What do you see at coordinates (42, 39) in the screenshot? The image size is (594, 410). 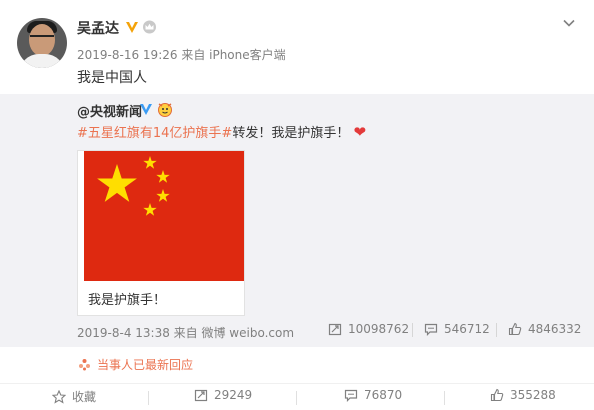 I see `avatar-glasses` at bounding box center [42, 39].